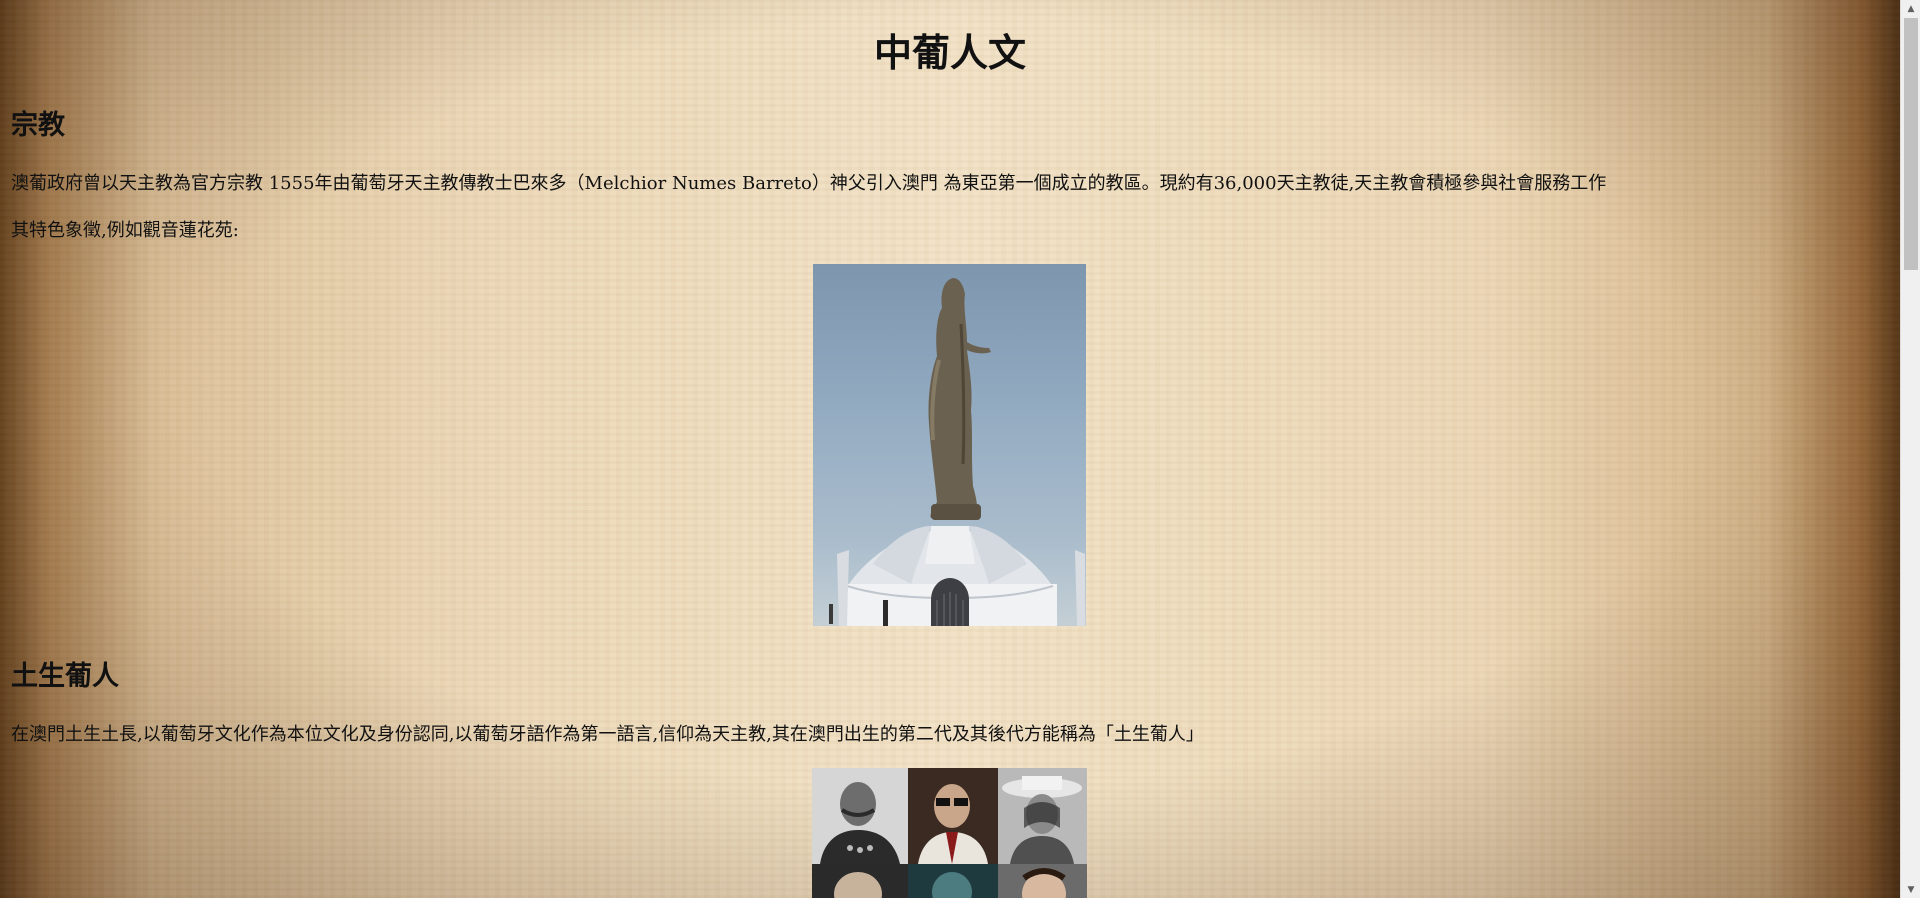 Image resolution: width=1920 pixels, height=898 pixels. I want to click on macanese-portraits-collage, so click(949, 833).